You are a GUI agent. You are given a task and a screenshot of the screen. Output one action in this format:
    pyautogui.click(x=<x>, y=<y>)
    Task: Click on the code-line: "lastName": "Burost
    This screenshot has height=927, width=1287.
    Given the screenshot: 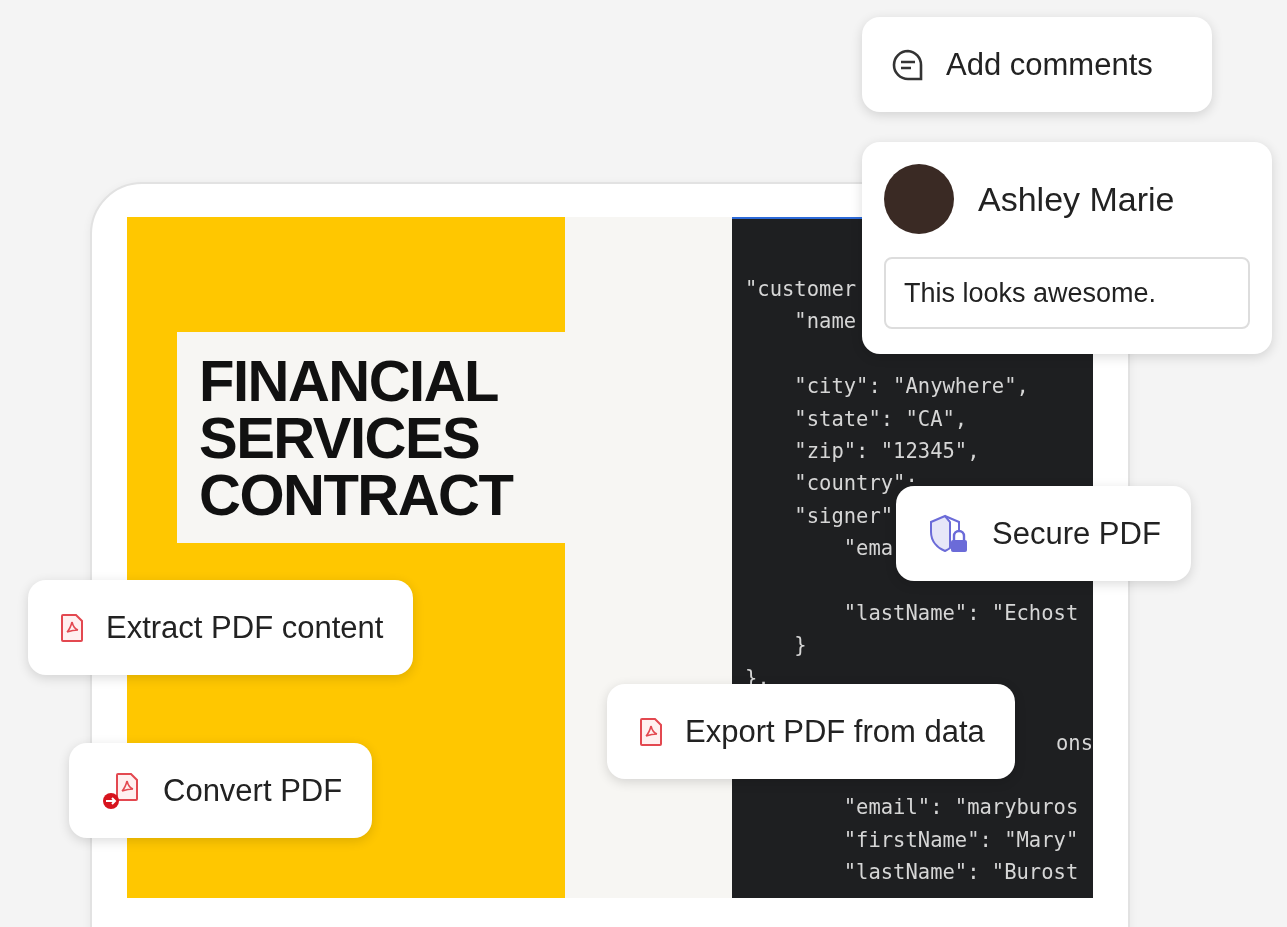 What is the action you would take?
    pyautogui.click(x=960, y=873)
    